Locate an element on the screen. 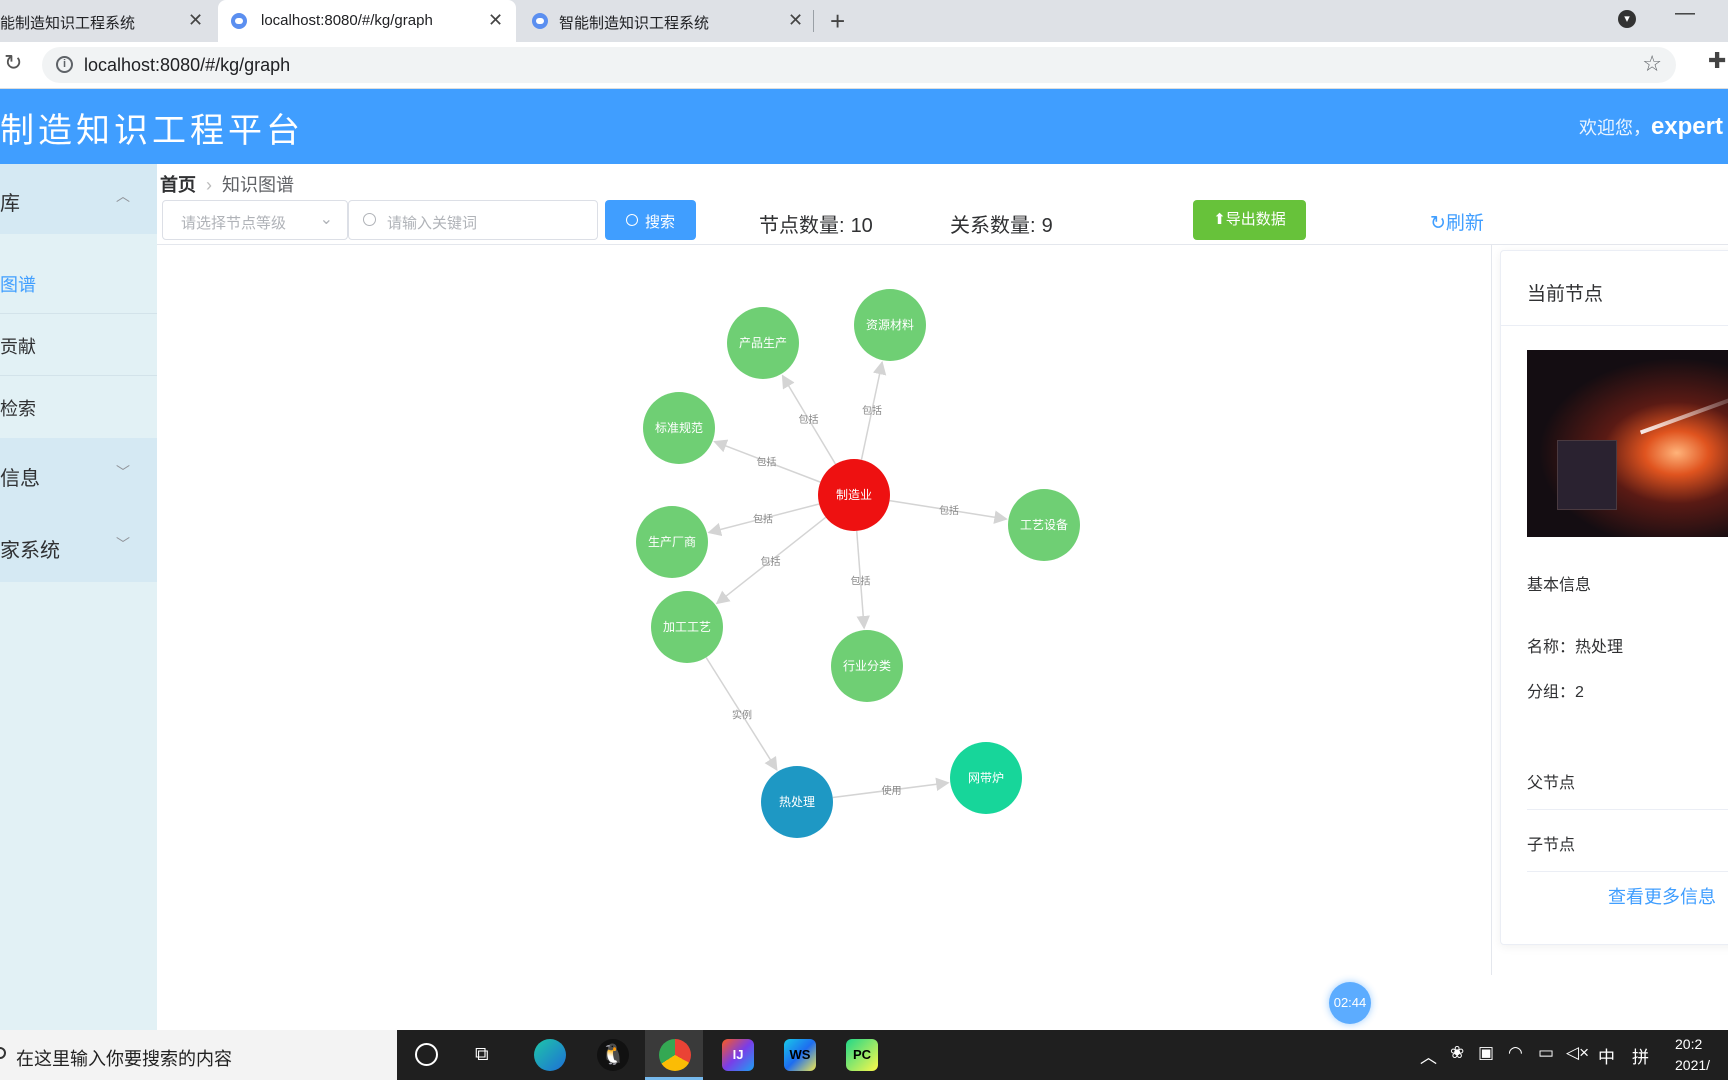  app-header: 制造知识工程平台 欢迎您，expert is located at coordinates (864, 126).